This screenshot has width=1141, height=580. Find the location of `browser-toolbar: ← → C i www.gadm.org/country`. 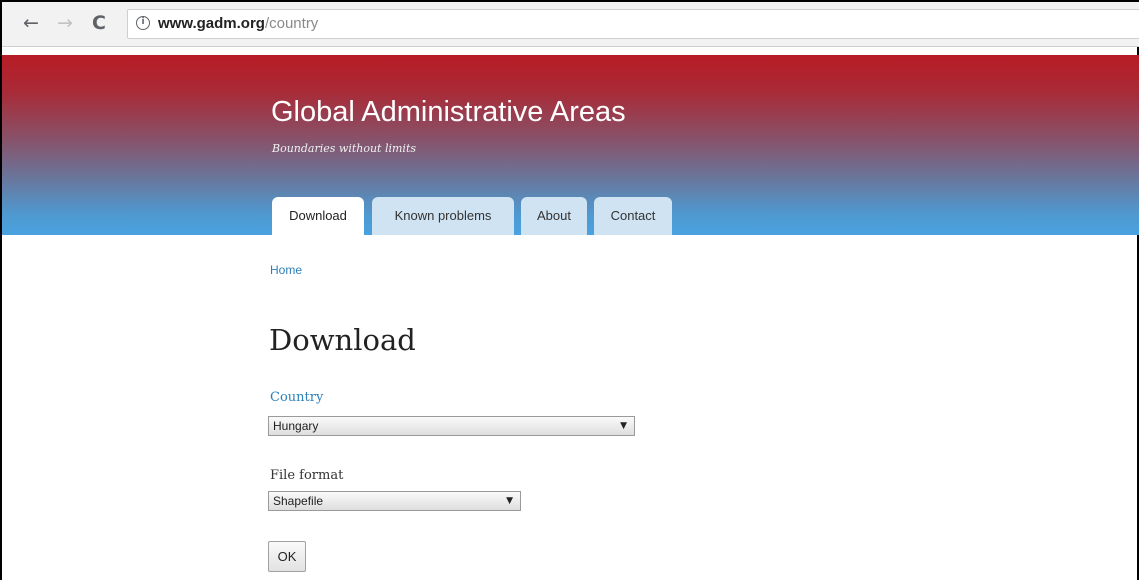

browser-toolbar: ← → C i www.gadm.org/country is located at coordinates (570, 24).